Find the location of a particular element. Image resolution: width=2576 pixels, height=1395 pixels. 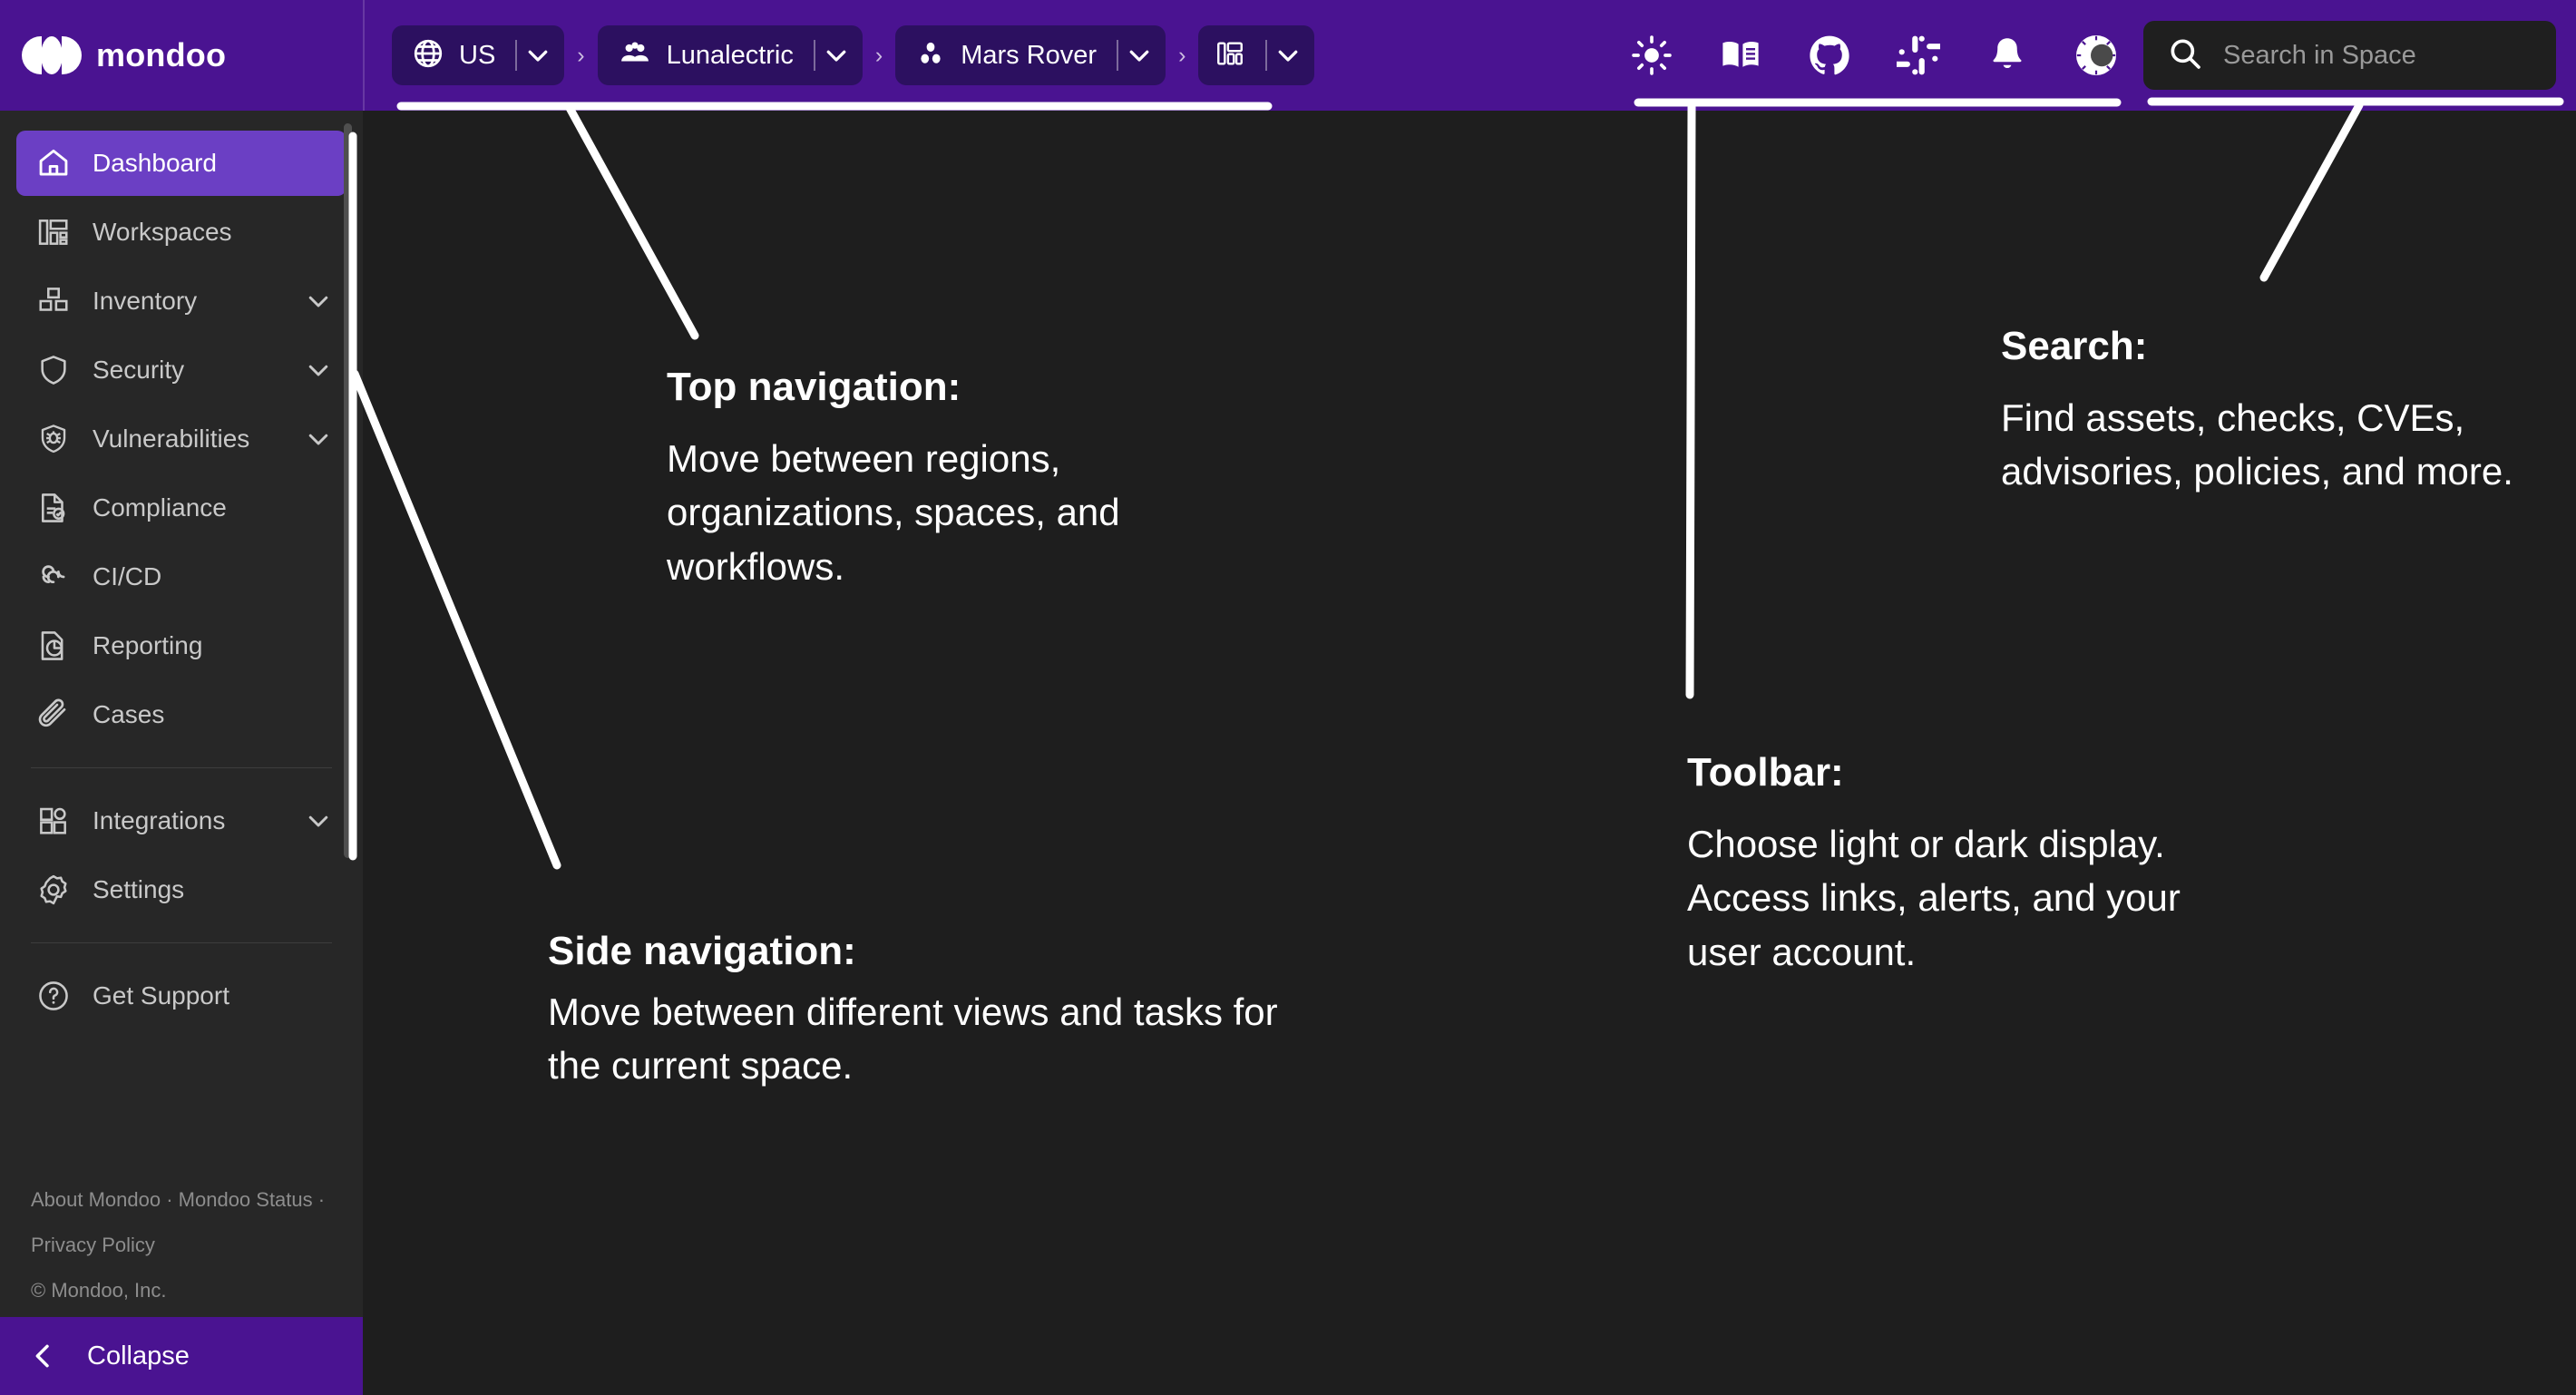

home-icon is located at coordinates (57, 163).